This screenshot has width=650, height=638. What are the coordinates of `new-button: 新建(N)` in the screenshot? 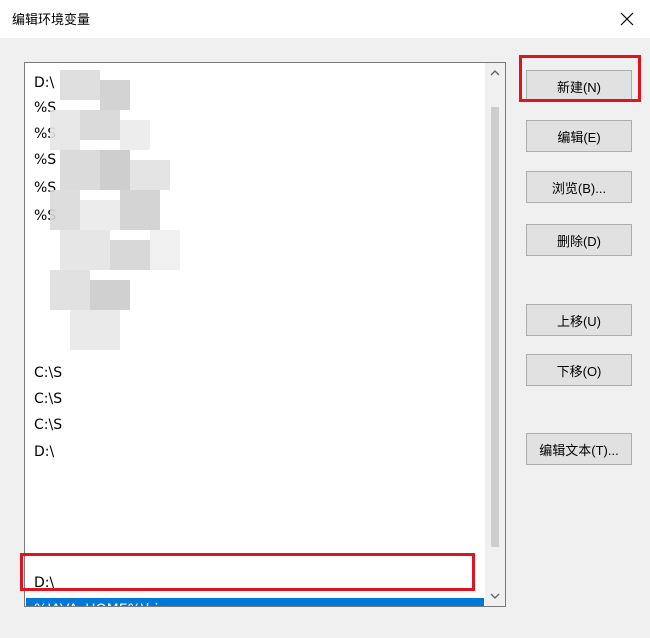 It's located at (579, 86).